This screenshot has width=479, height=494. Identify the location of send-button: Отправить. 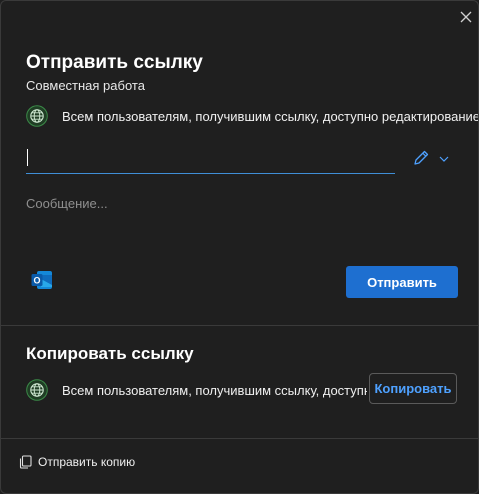
(402, 282).